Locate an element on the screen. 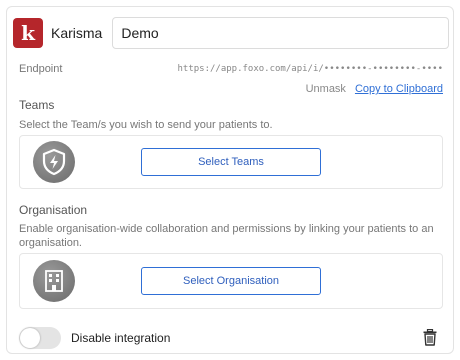 Image resolution: width=460 pixels, height=360 pixels. teams-card: Select Teams is located at coordinates (231, 162).